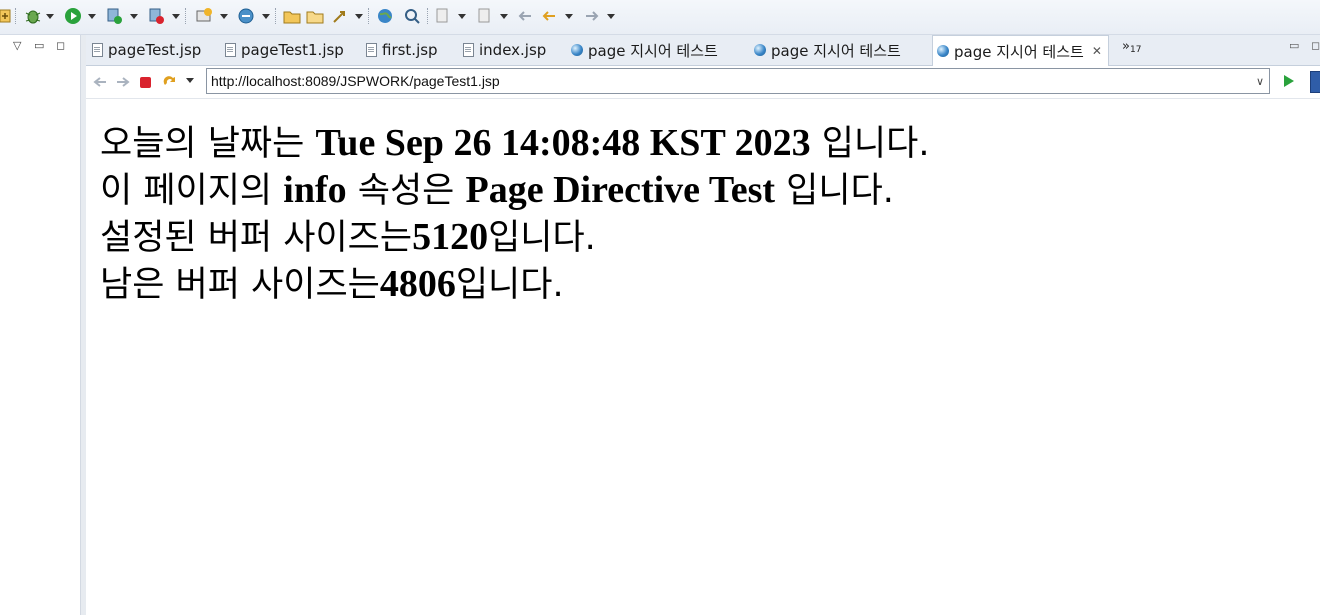 The image size is (1320, 615). I want to click on overflow-symbol: », so click(1126, 46).